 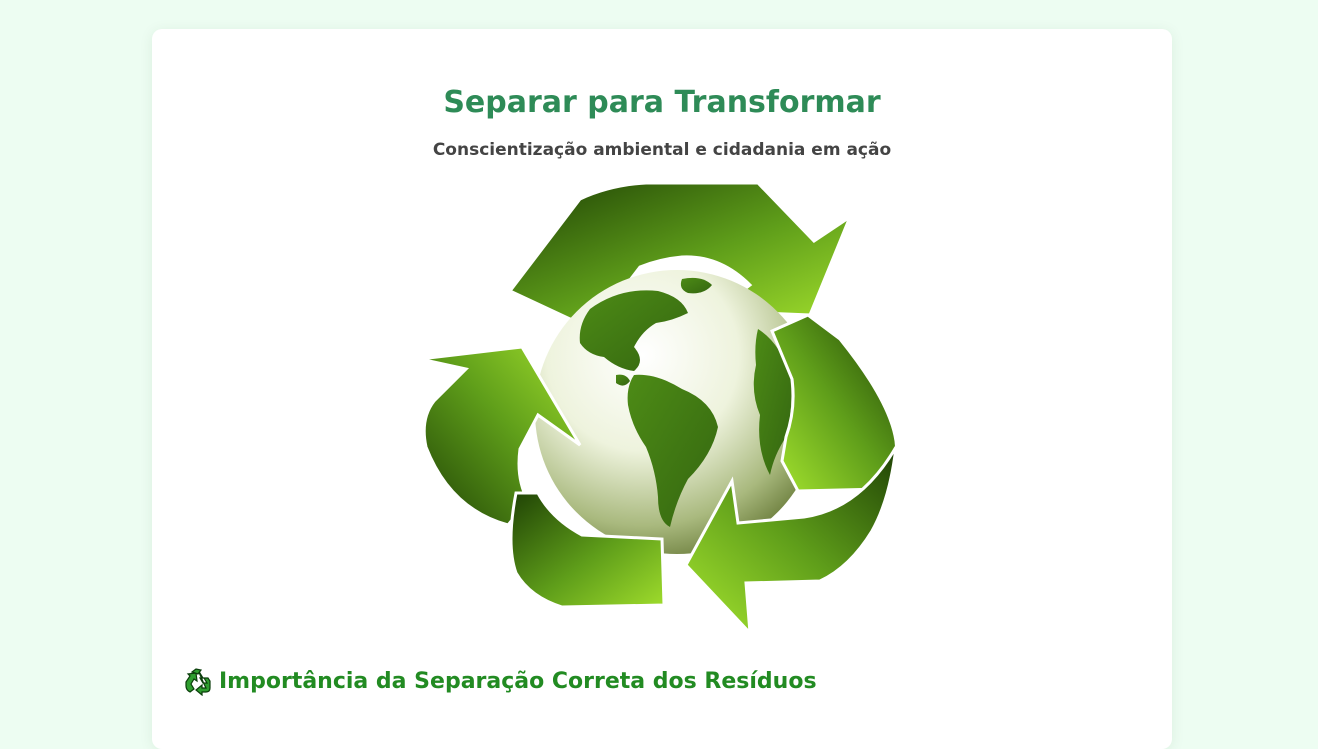 What do you see at coordinates (662, 102) in the screenshot?
I see `page-title: Separar para Transformar` at bounding box center [662, 102].